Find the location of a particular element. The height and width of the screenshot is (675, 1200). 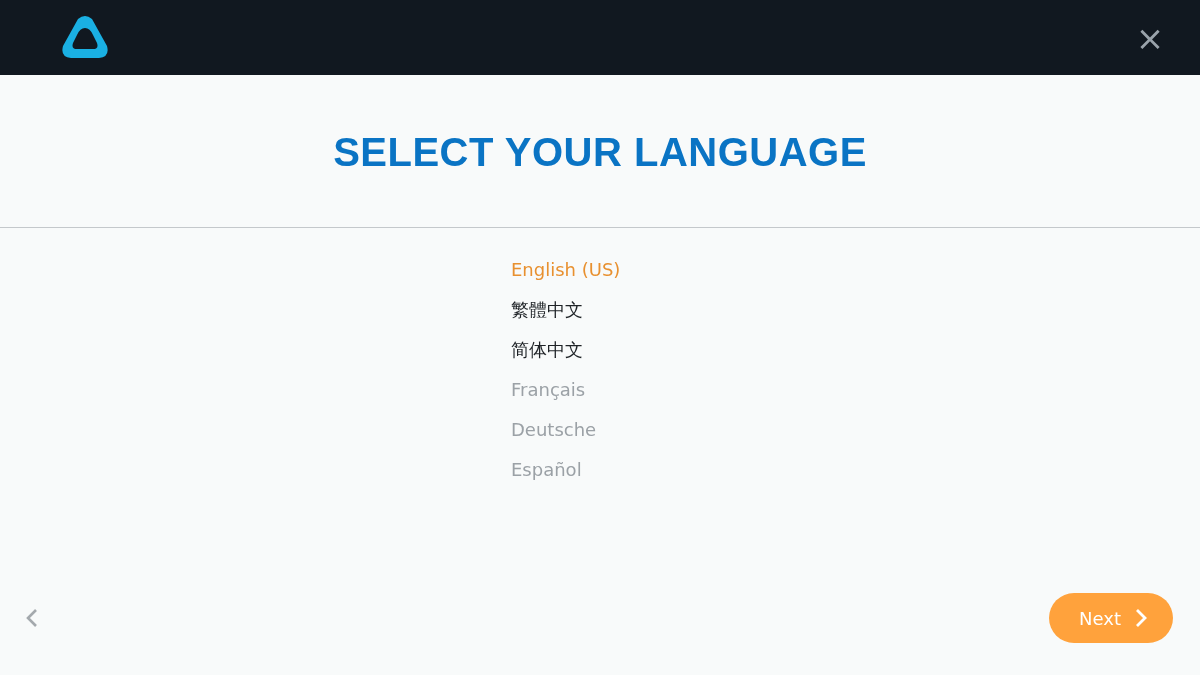

chevron-right-icon is located at coordinates (1140, 618).